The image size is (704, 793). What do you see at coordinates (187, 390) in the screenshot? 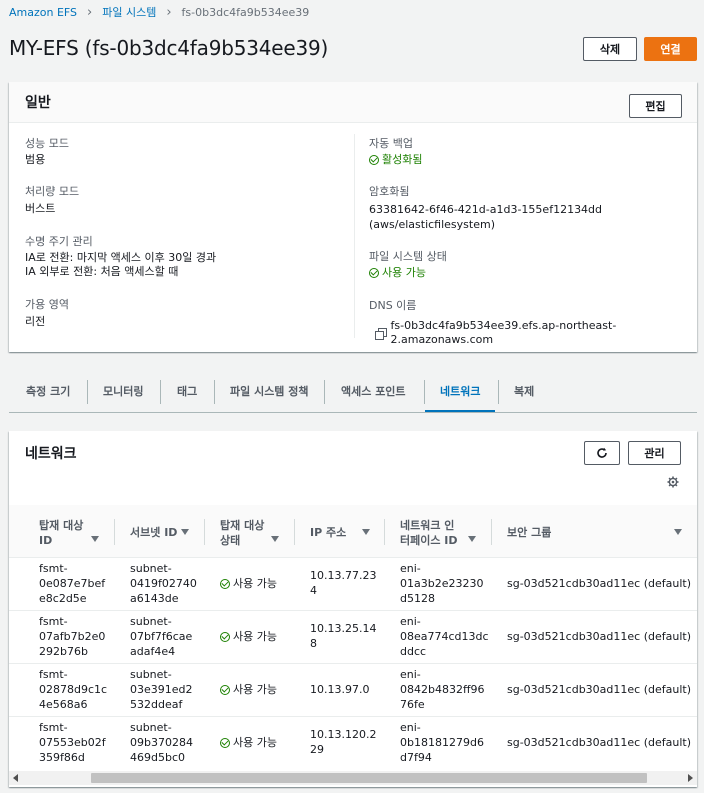
I see `tab-tags: 태그` at bounding box center [187, 390].